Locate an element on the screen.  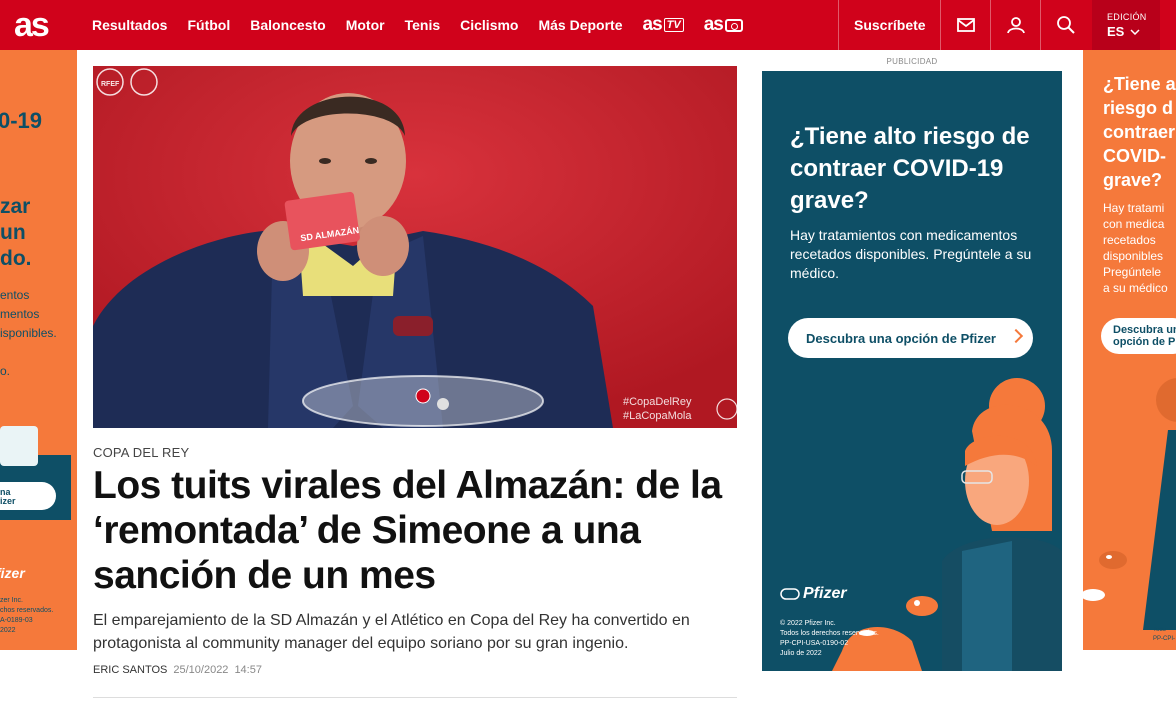
ad-left-subheadline: zar un do. is located at coordinates (16, 233).